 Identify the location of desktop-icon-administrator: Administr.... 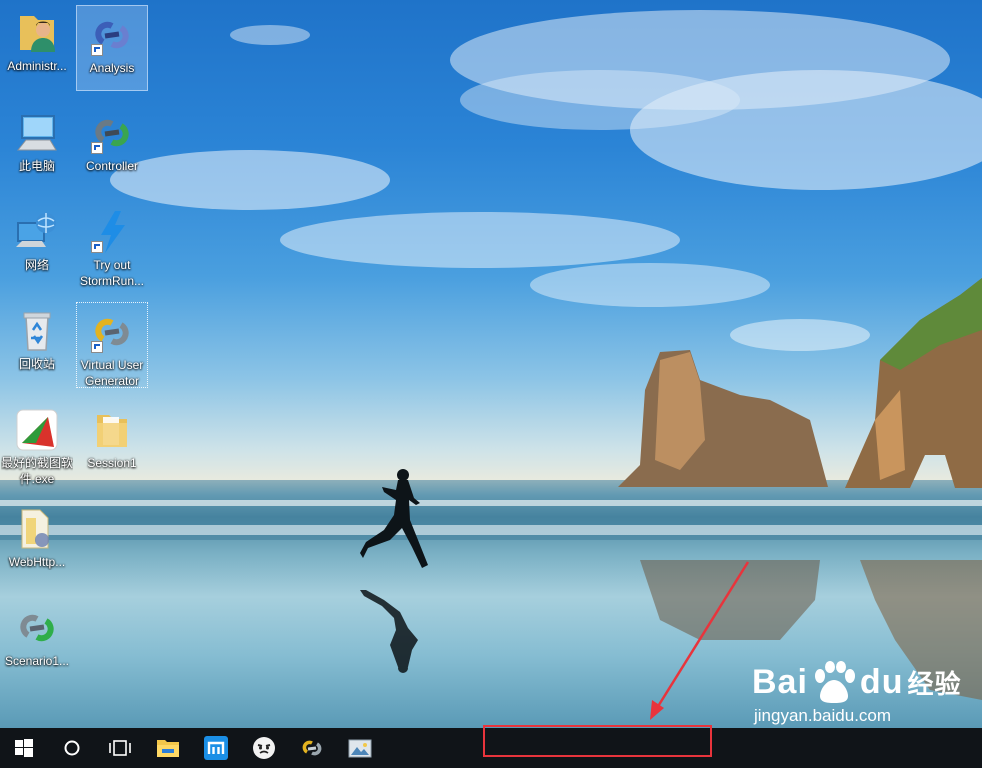
(37, 47).